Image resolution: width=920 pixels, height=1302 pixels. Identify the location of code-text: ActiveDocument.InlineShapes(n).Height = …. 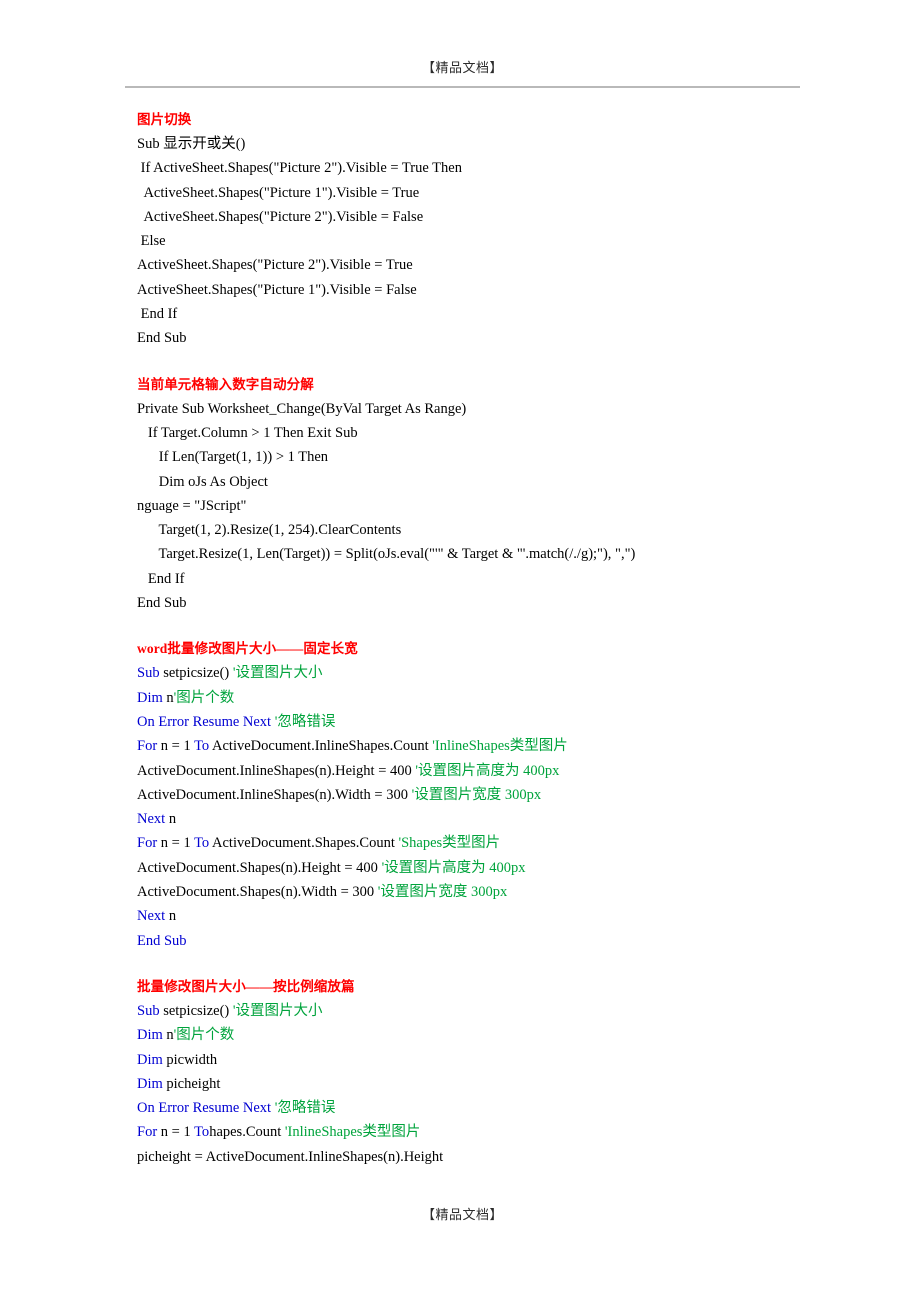
(276, 770).